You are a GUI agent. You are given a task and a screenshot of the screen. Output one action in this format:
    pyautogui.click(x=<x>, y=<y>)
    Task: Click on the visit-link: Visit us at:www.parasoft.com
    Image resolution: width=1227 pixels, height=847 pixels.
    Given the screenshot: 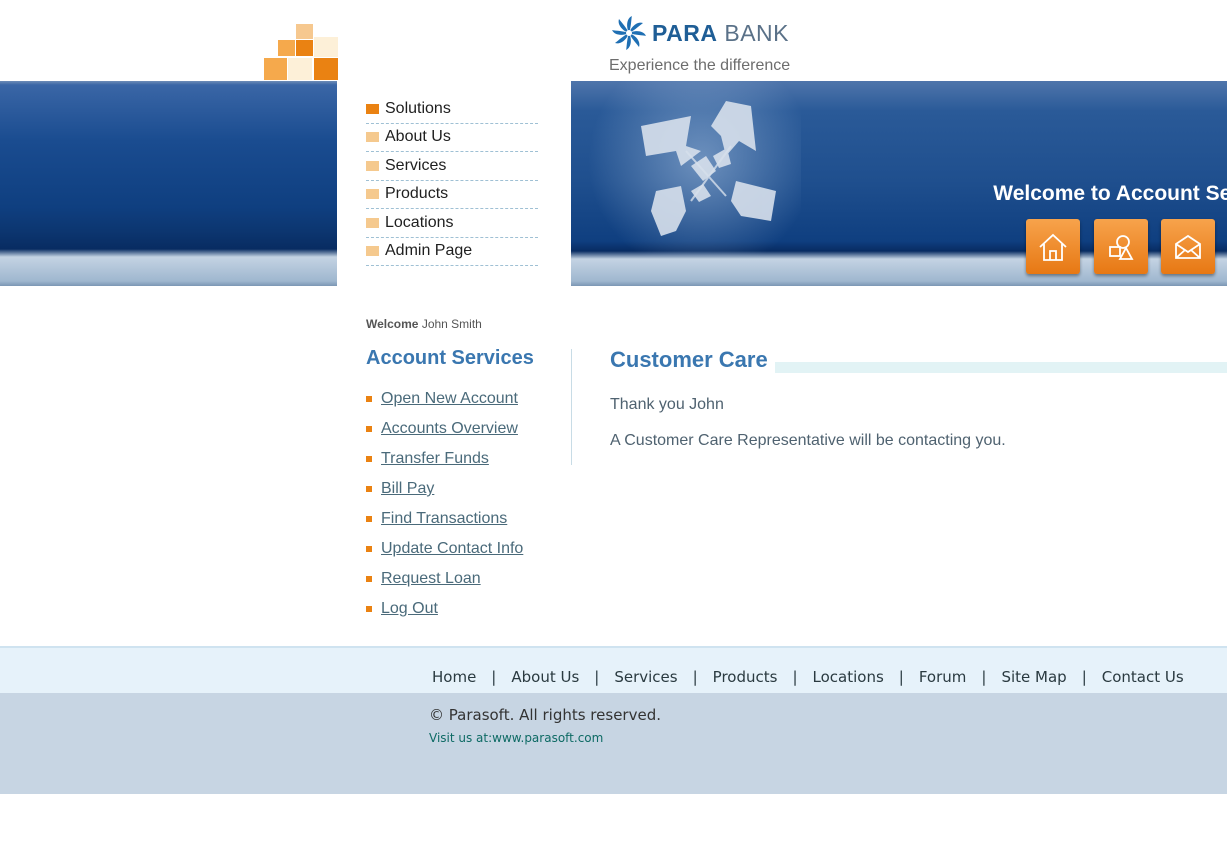 What is the action you would take?
    pyautogui.click(x=516, y=738)
    